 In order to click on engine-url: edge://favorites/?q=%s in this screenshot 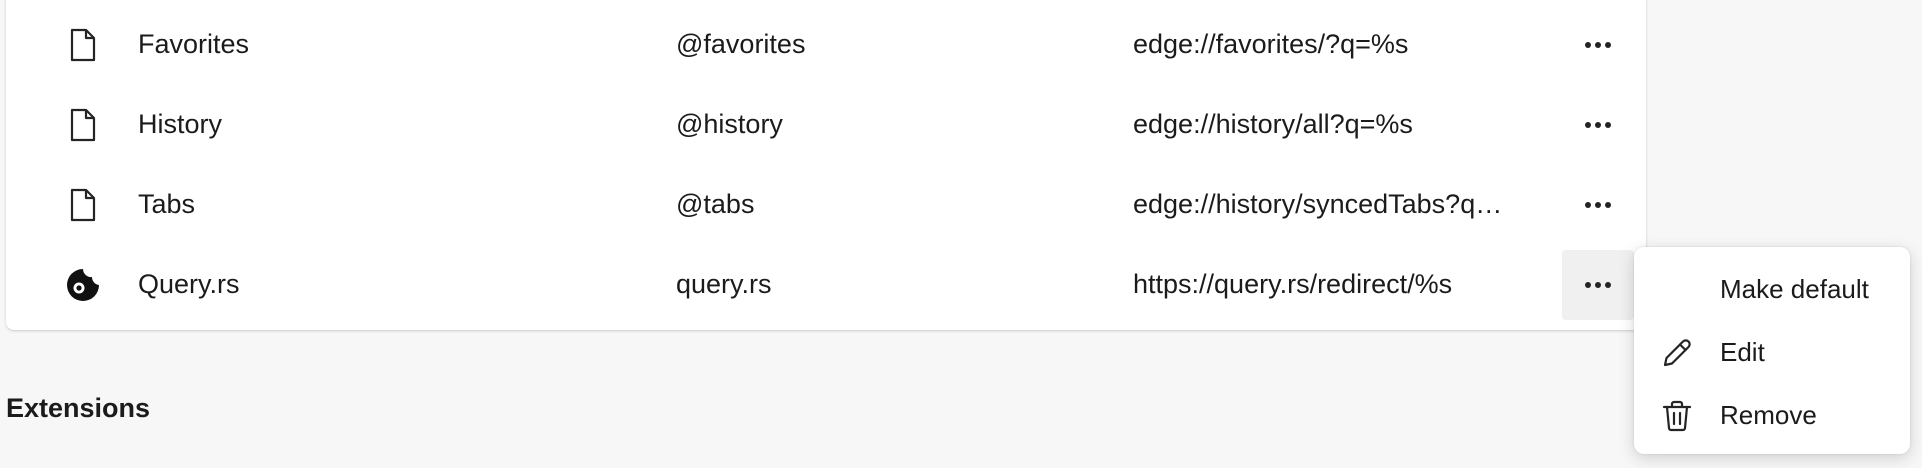, I will do `click(1271, 44)`.